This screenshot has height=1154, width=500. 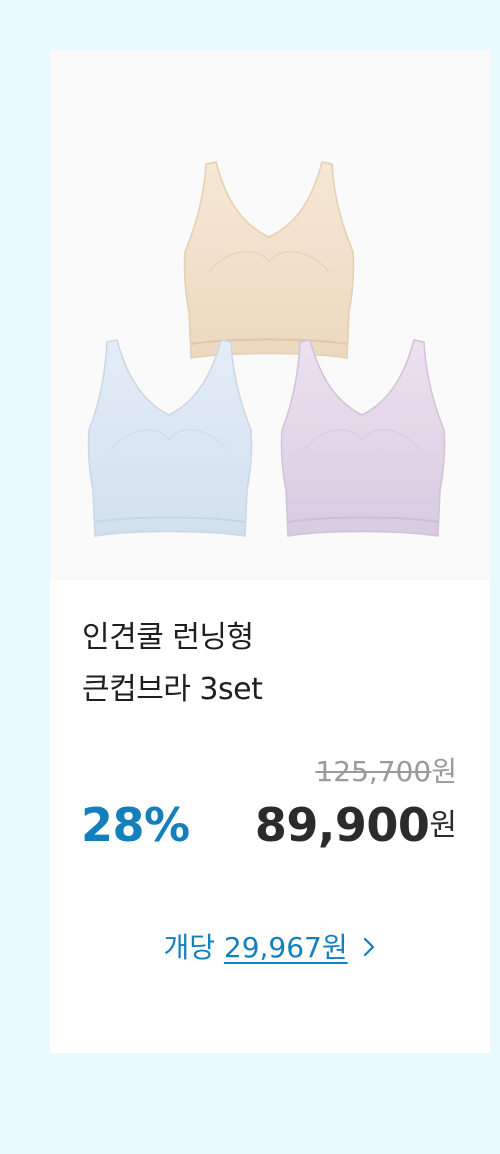 I want to click on original-price: 125,700원, so click(x=386, y=770).